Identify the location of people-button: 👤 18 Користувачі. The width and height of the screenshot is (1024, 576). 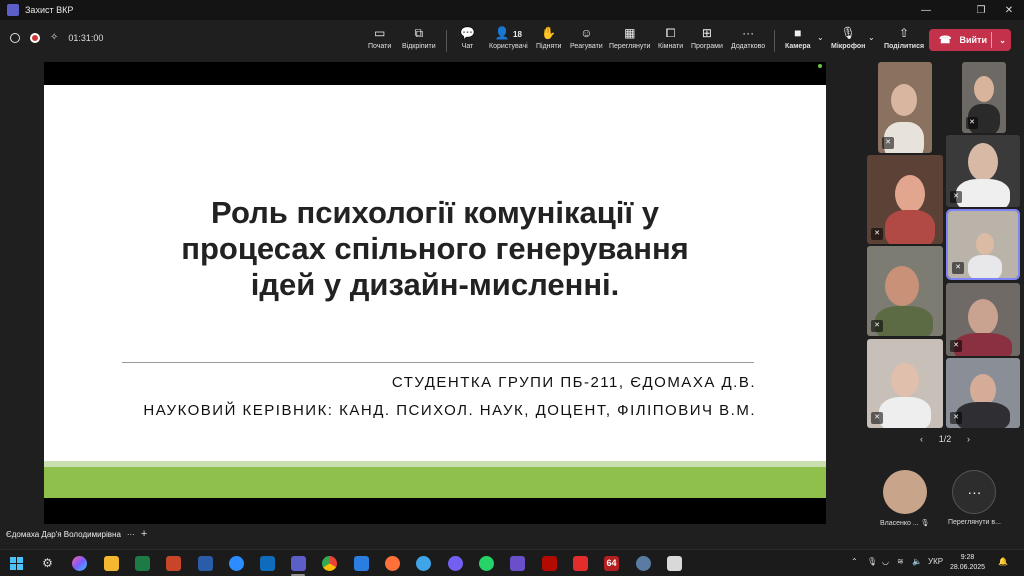
(508, 41).